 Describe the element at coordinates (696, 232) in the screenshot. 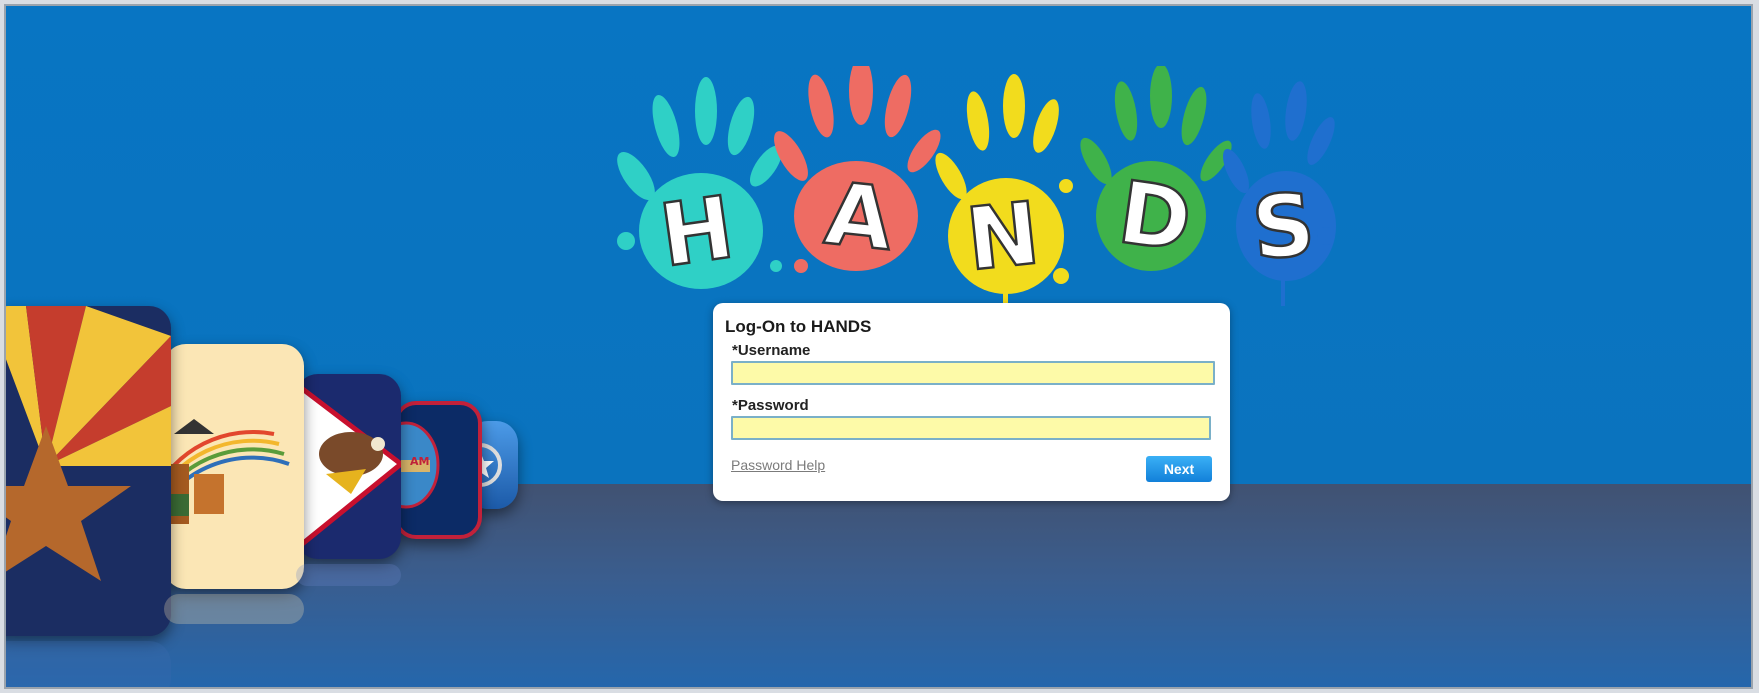

I see `logo-letter-h: H` at that location.